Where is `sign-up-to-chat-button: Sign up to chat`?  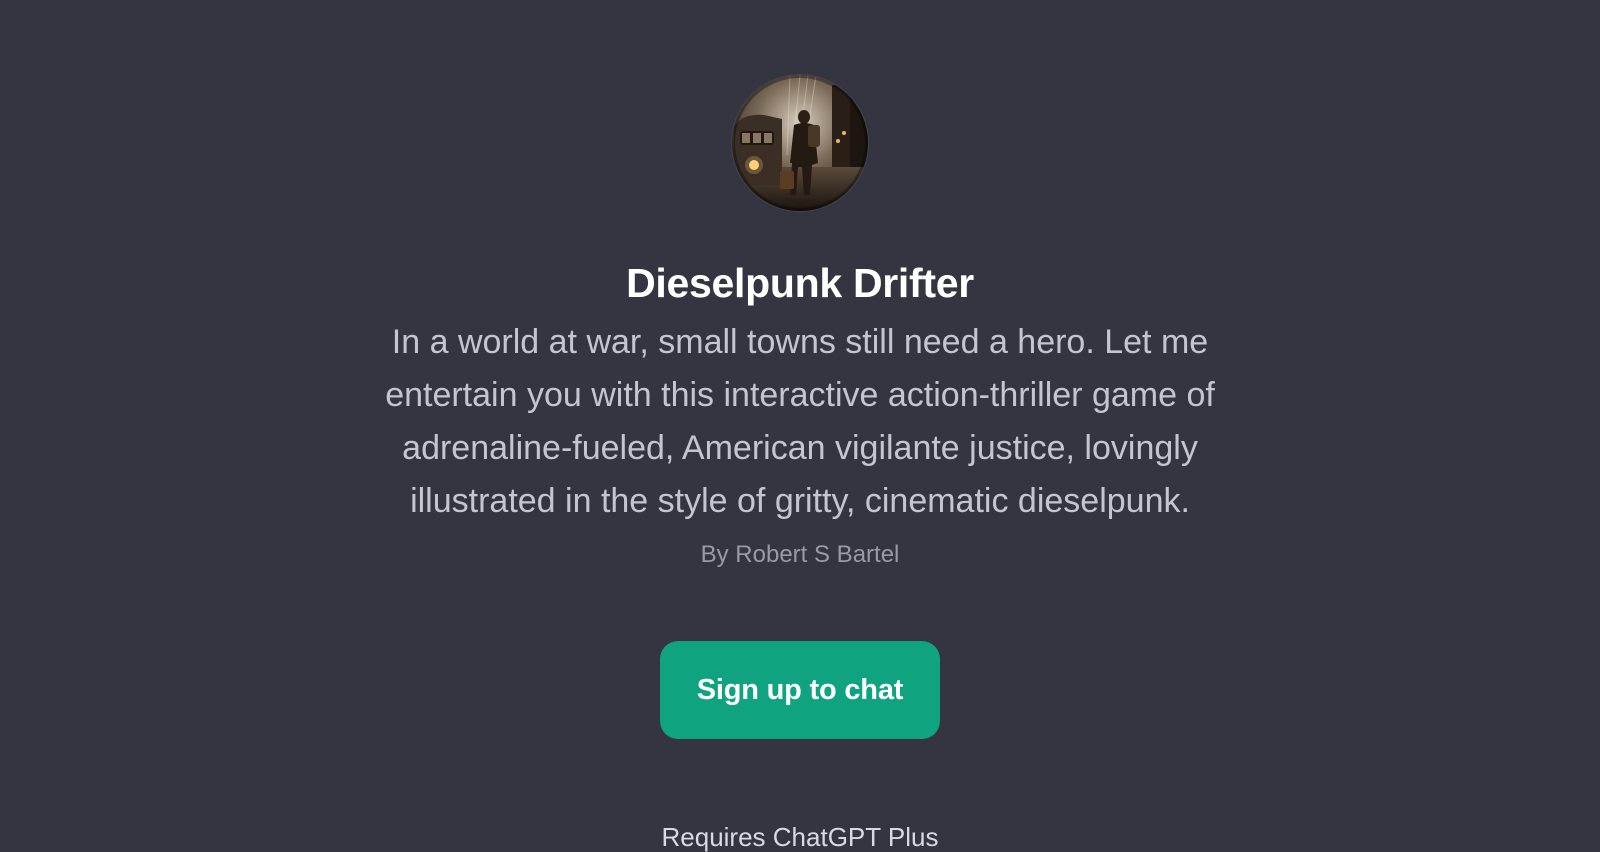
sign-up-to-chat-button: Sign up to chat is located at coordinates (800, 690).